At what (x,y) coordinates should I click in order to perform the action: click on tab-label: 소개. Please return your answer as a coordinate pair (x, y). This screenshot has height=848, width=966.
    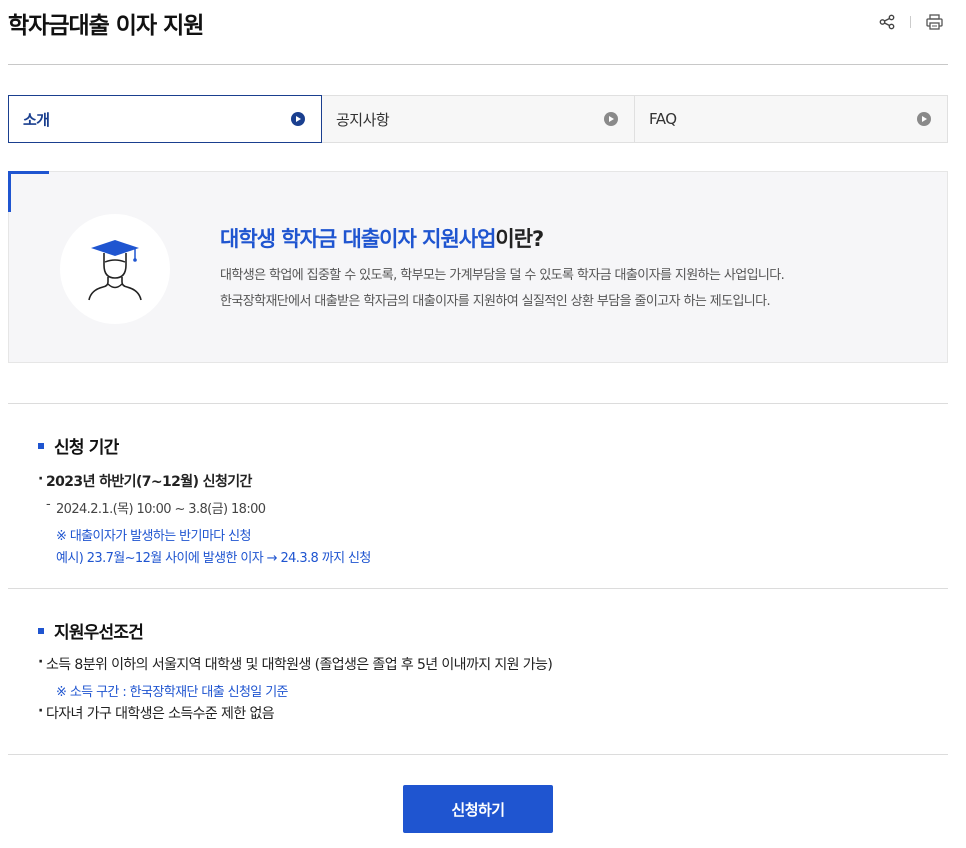
    Looking at the image, I should click on (36, 119).